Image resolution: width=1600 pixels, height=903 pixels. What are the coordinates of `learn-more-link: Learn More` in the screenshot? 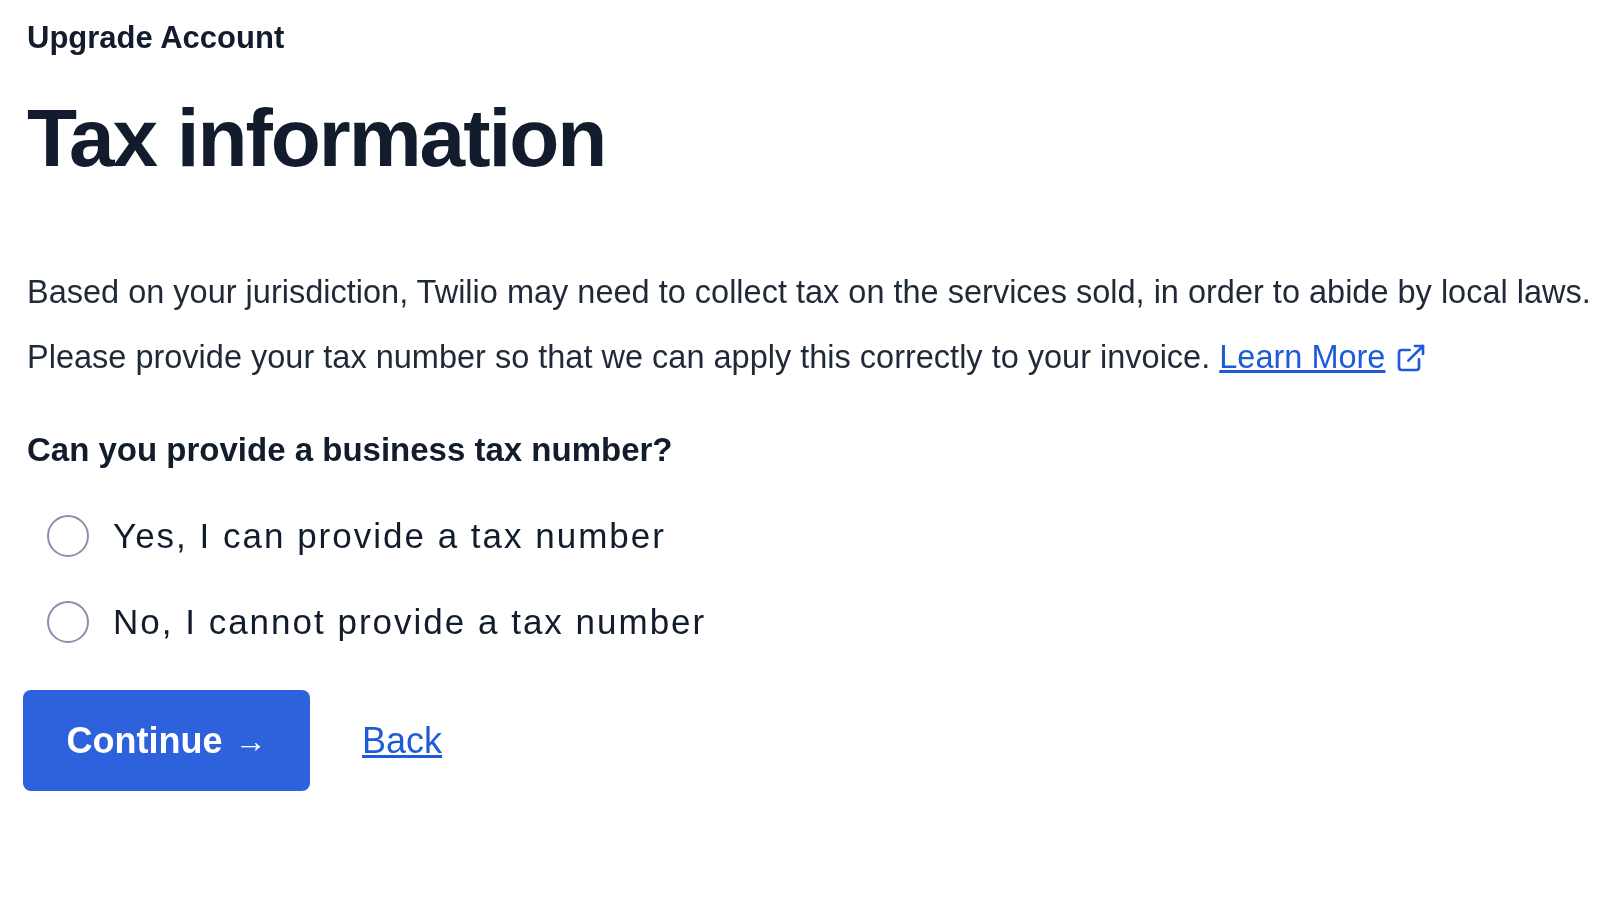 It's located at (1323, 357).